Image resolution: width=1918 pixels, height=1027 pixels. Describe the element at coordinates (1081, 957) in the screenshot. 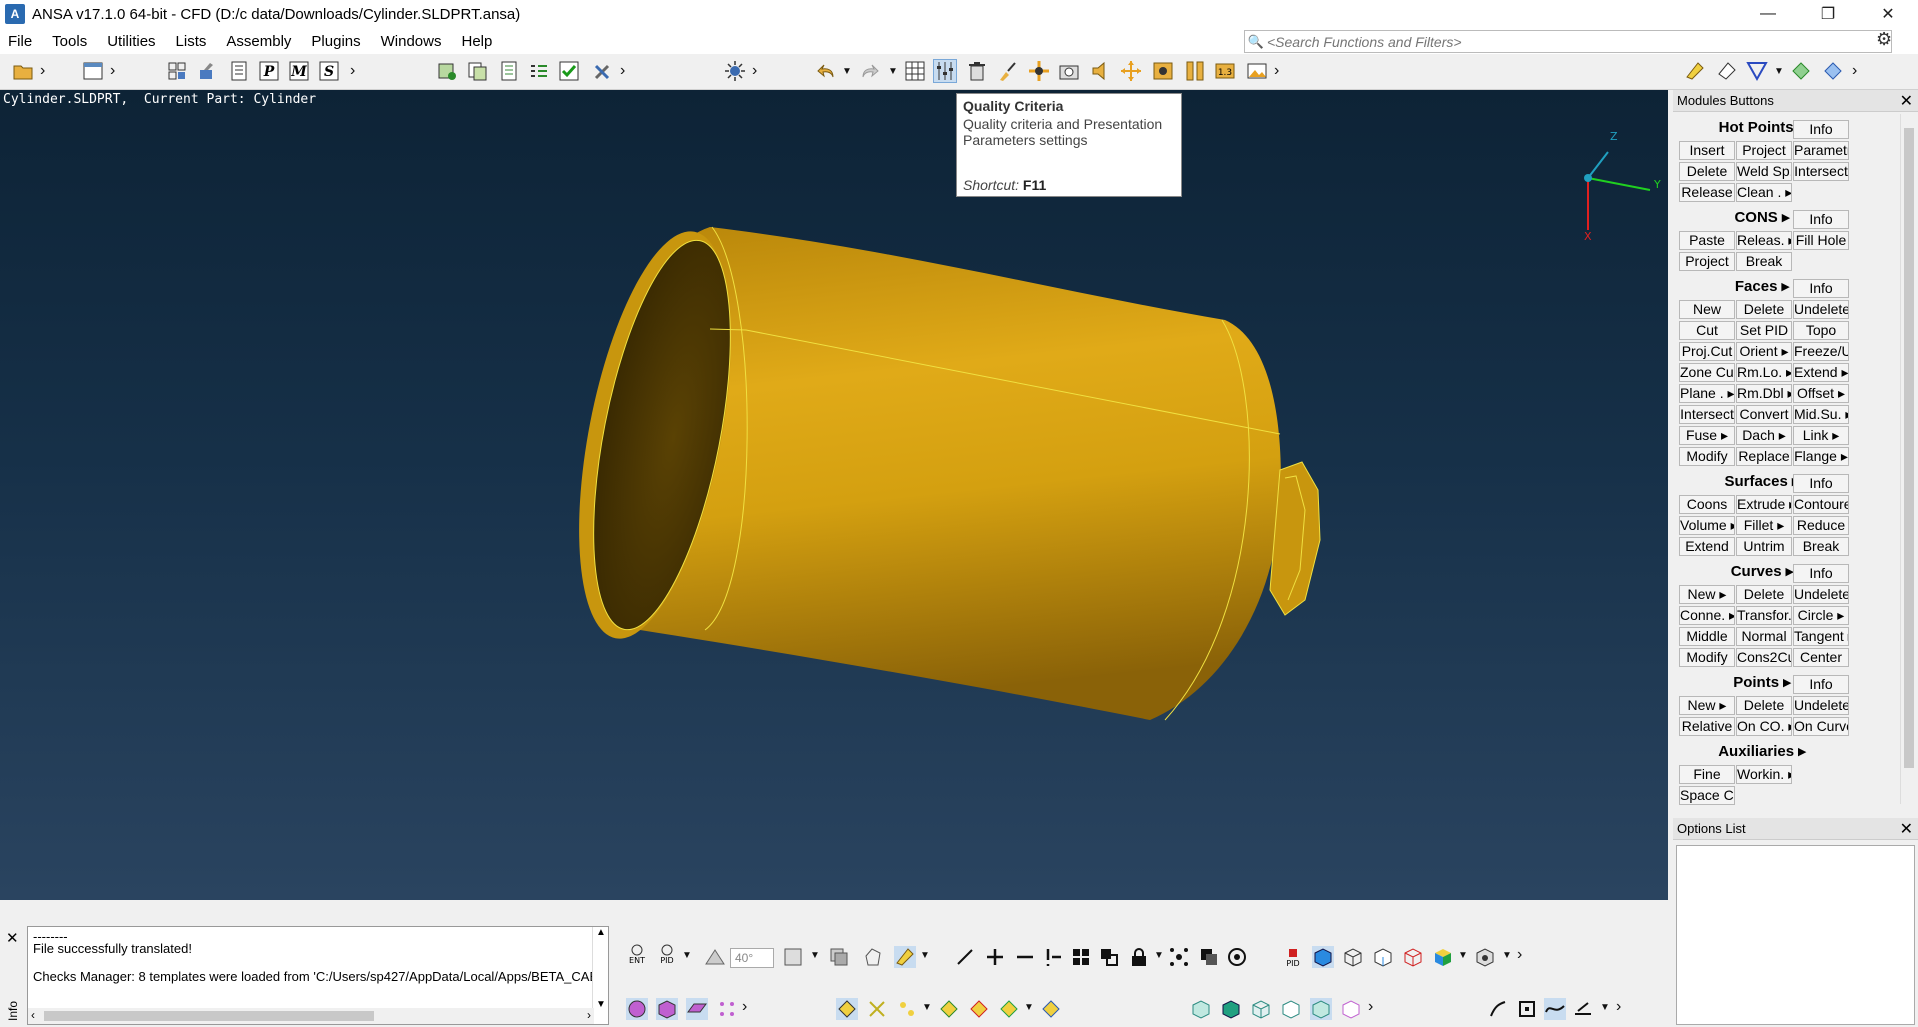

I see `grid-all-icon` at that location.